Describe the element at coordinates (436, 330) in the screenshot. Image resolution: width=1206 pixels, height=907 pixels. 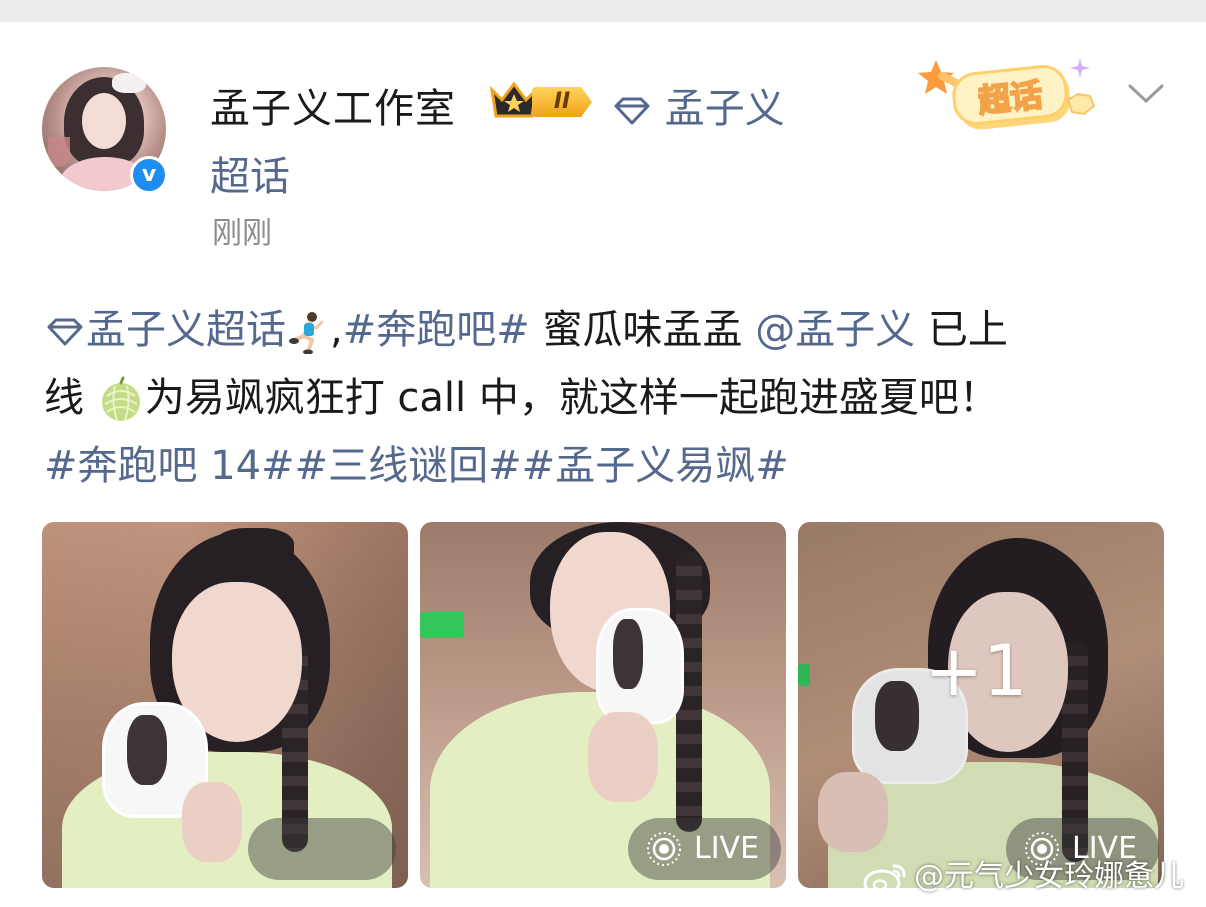
I see `hashtag-running: #奔跑吧#` at that location.